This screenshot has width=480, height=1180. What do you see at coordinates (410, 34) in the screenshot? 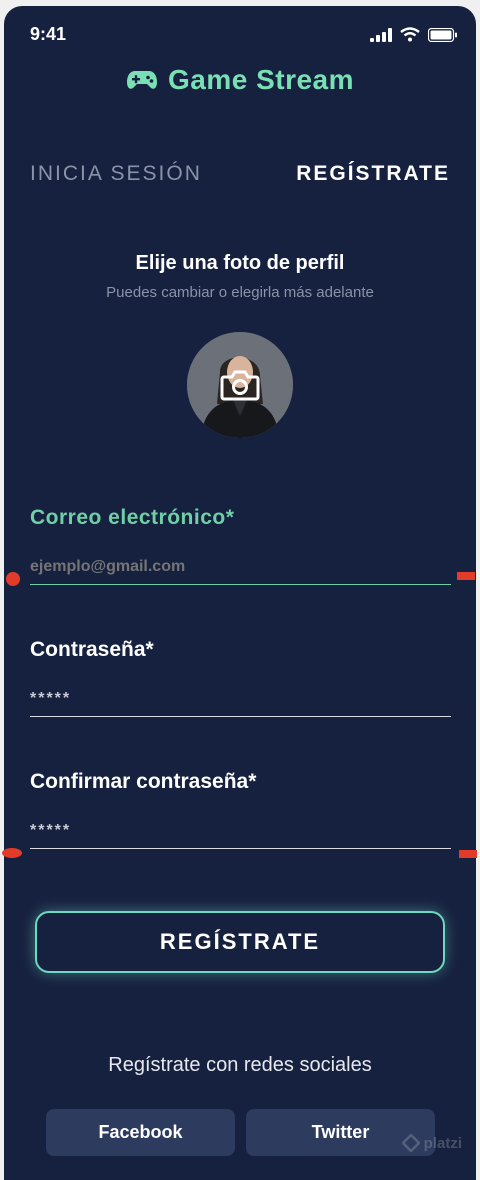
I see `wifi-icon` at bounding box center [410, 34].